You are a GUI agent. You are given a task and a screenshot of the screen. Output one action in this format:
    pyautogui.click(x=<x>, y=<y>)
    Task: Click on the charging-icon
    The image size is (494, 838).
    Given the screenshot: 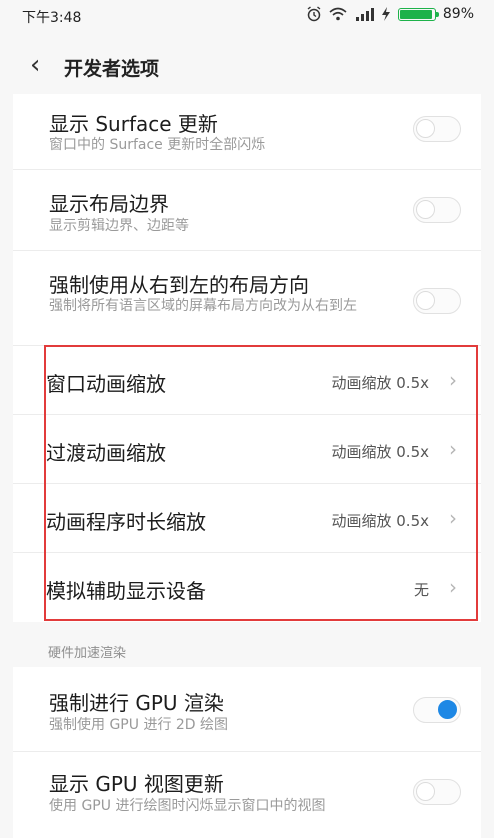 What is the action you would take?
    pyautogui.click(x=385, y=14)
    